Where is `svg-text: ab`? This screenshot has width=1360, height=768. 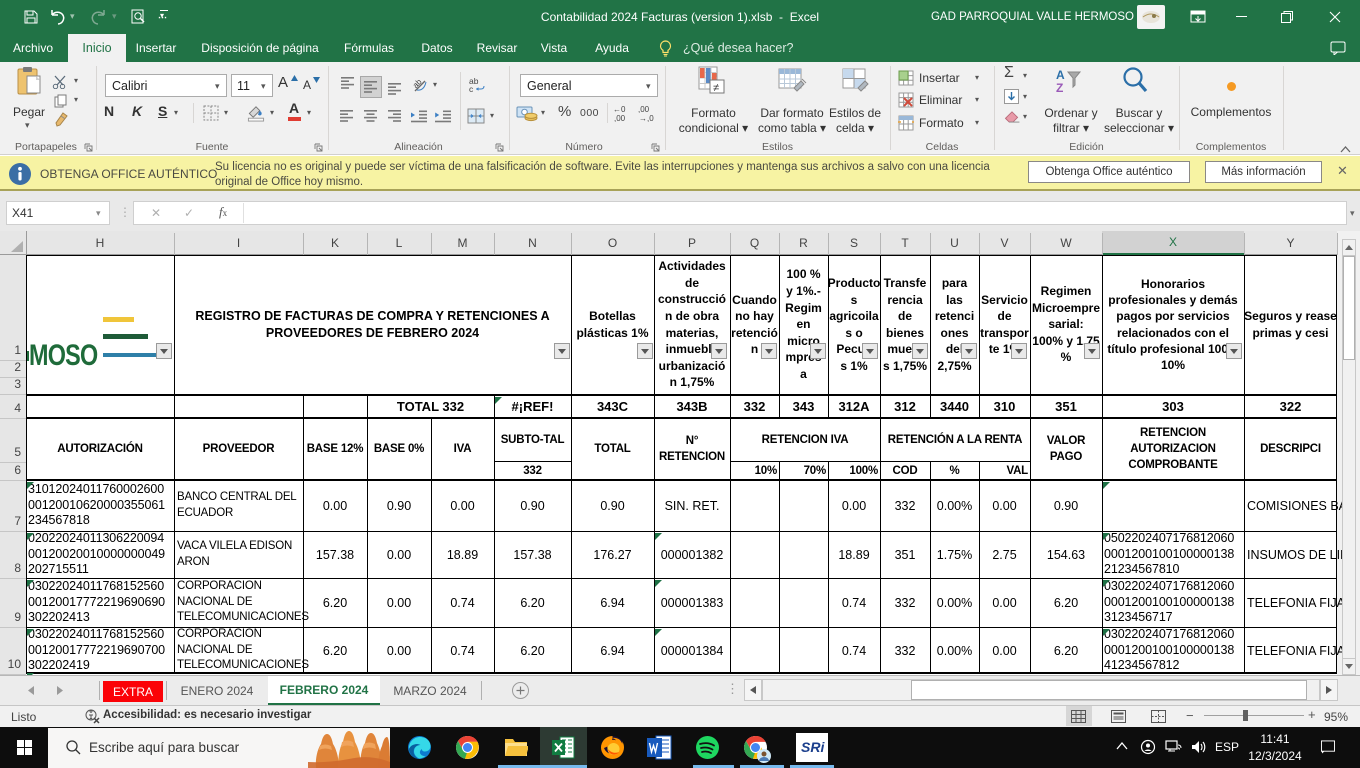 svg-text: ab is located at coordinates (418, 83).